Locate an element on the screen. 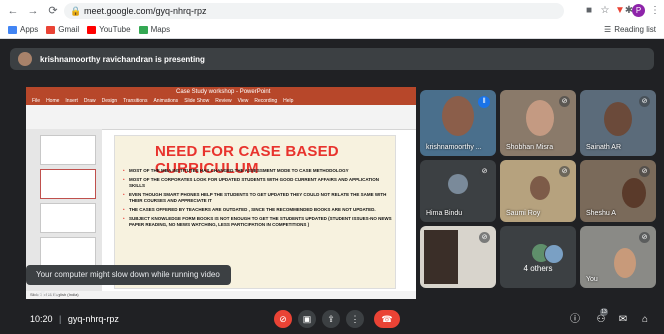 The width and height of the screenshot is (664, 334). participant-tile: ⊘ Saumi Roy is located at coordinates (538, 191).